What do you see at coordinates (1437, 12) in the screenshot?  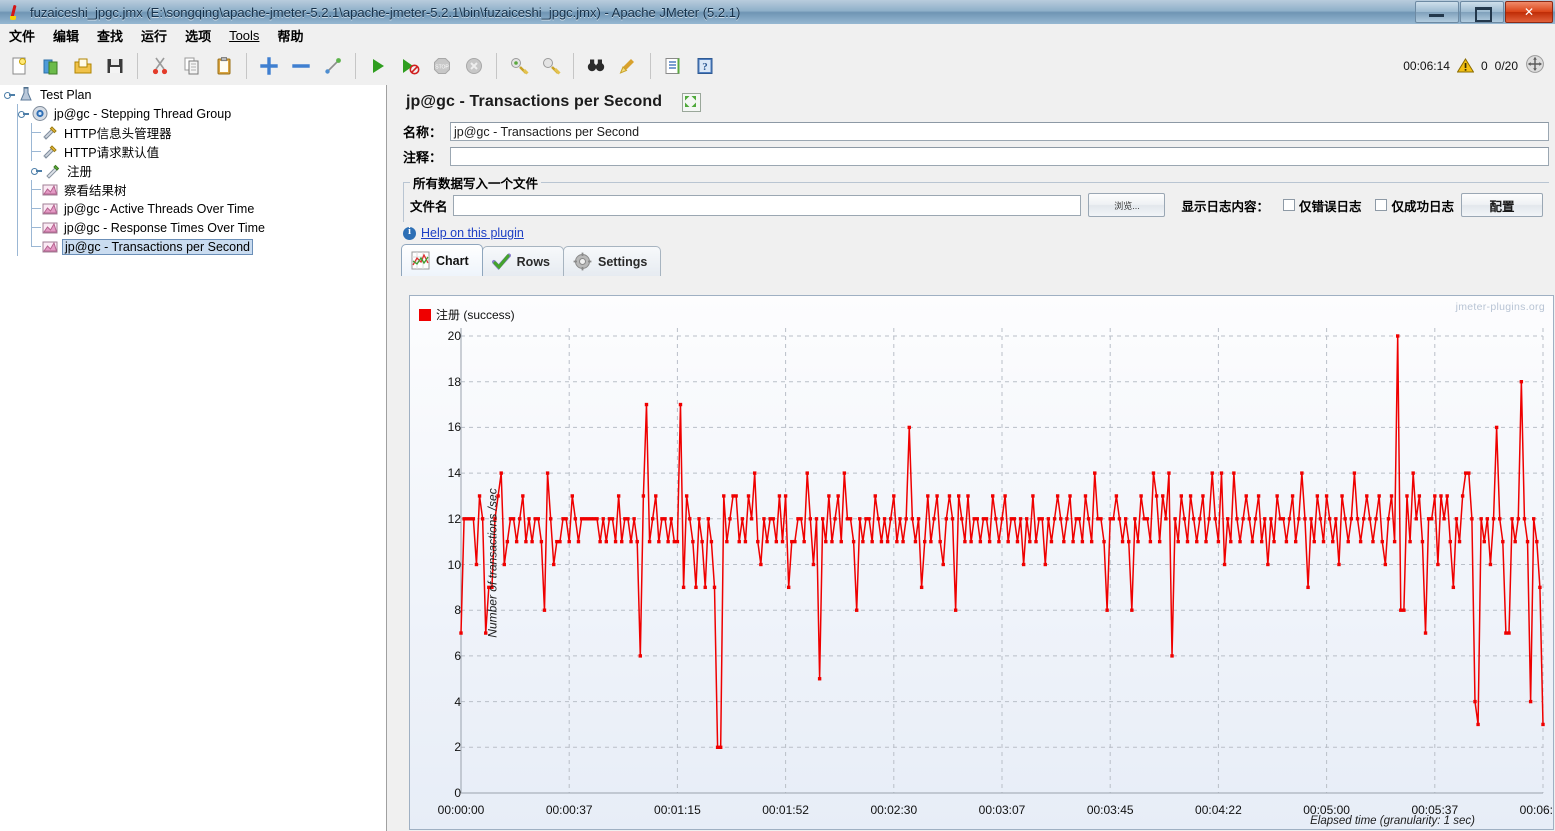 I see `minimize-button` at bounding box center [1437, 12].